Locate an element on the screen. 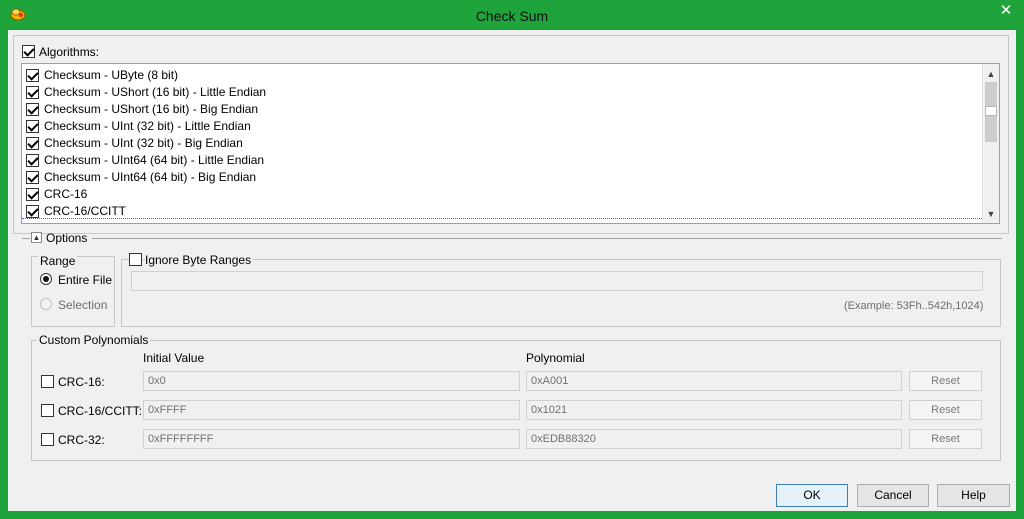  title-bar: Check Sum ✕ is located at coordinates (512, 15).